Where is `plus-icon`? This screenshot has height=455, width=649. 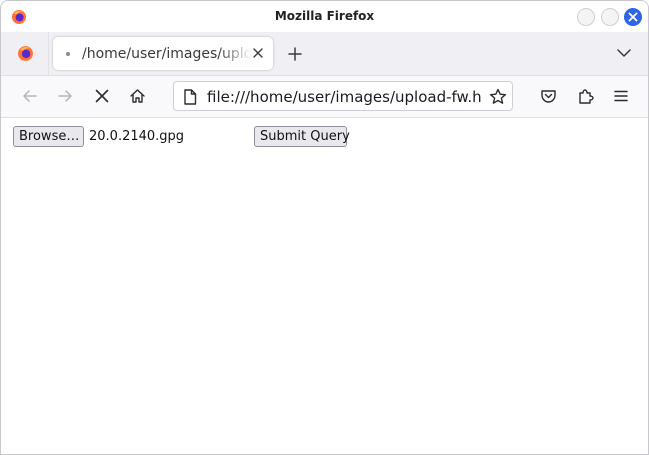
plus-icon is located at coordinates (295, 54).